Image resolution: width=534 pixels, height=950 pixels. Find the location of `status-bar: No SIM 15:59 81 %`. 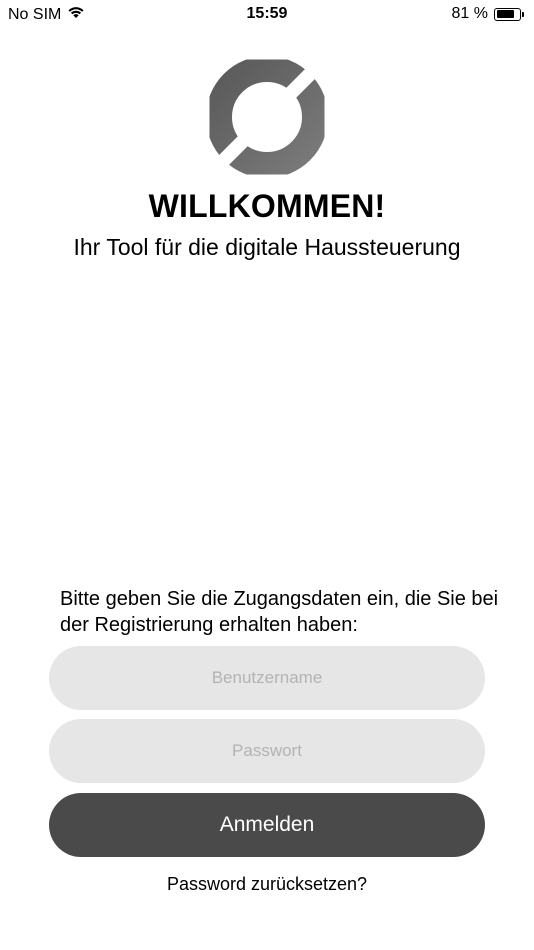

status-bar: No SIM 15:59 81 % is located at coordinates (267, 14).